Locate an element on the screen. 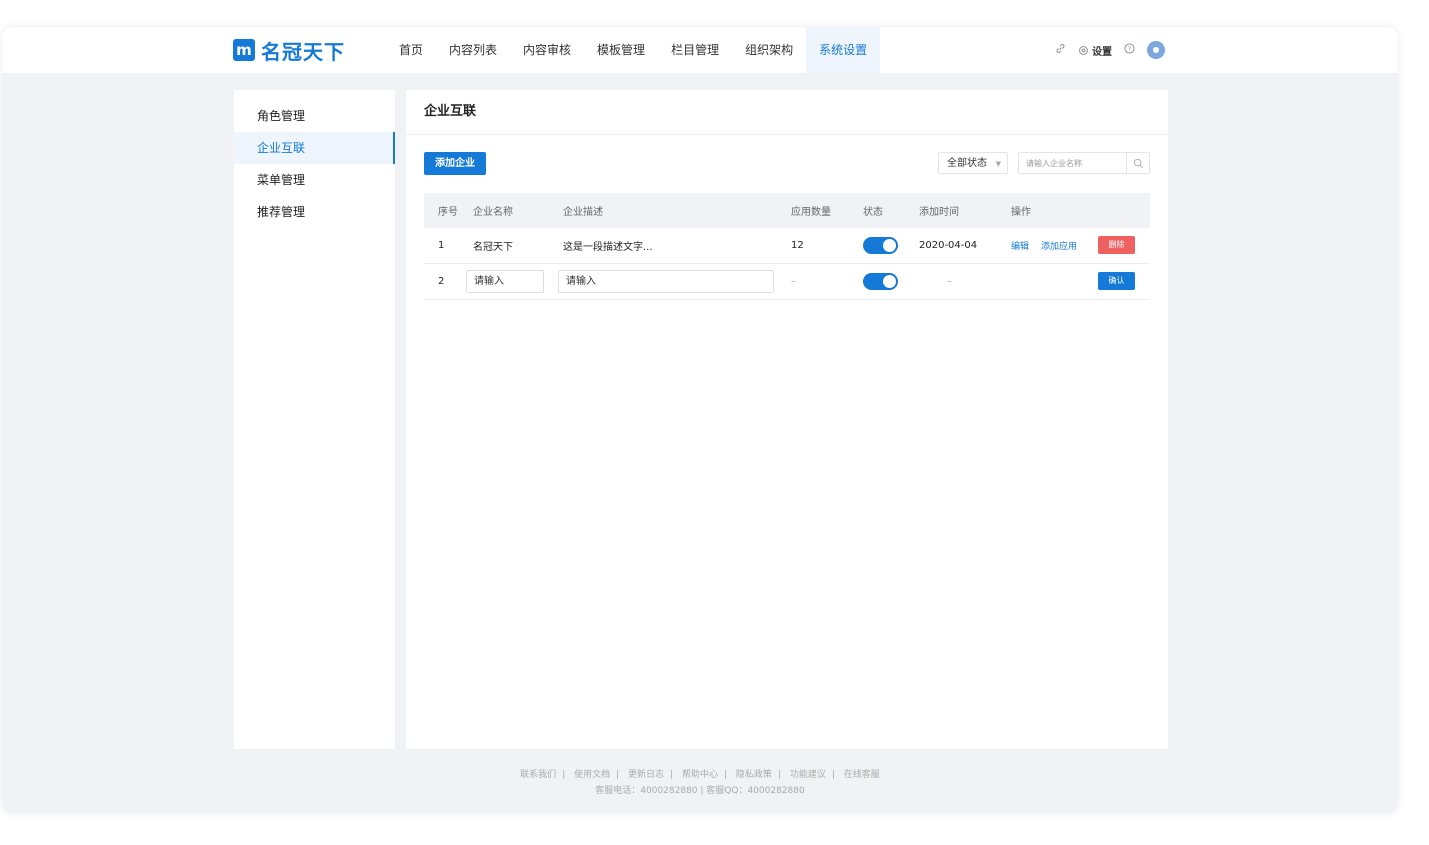 The width and height of the screenshot is (1429, 845). footer-link-docs: 使用文档 is located at coordinates (592, 775).